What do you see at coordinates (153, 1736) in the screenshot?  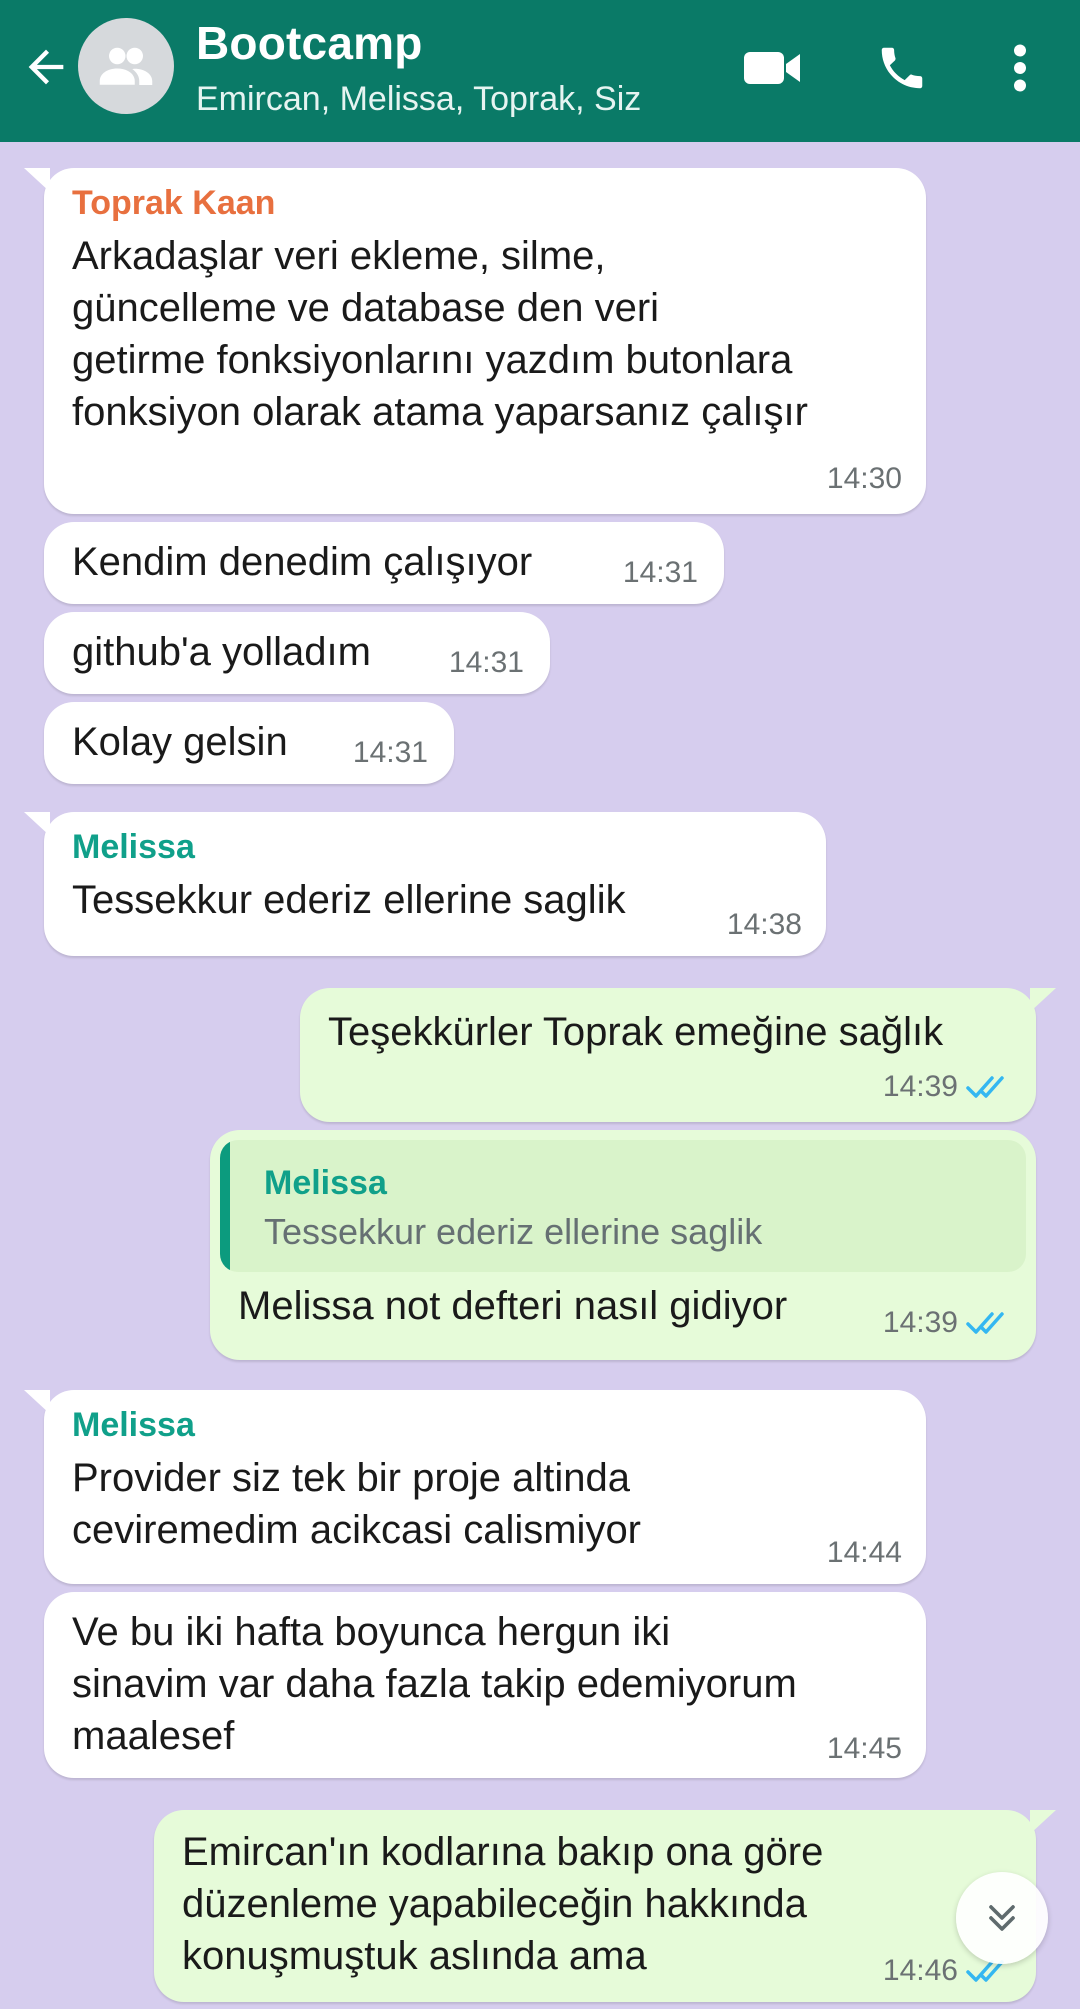 I see `message-text-line: maalesef` at bounding box center [153, 1736].